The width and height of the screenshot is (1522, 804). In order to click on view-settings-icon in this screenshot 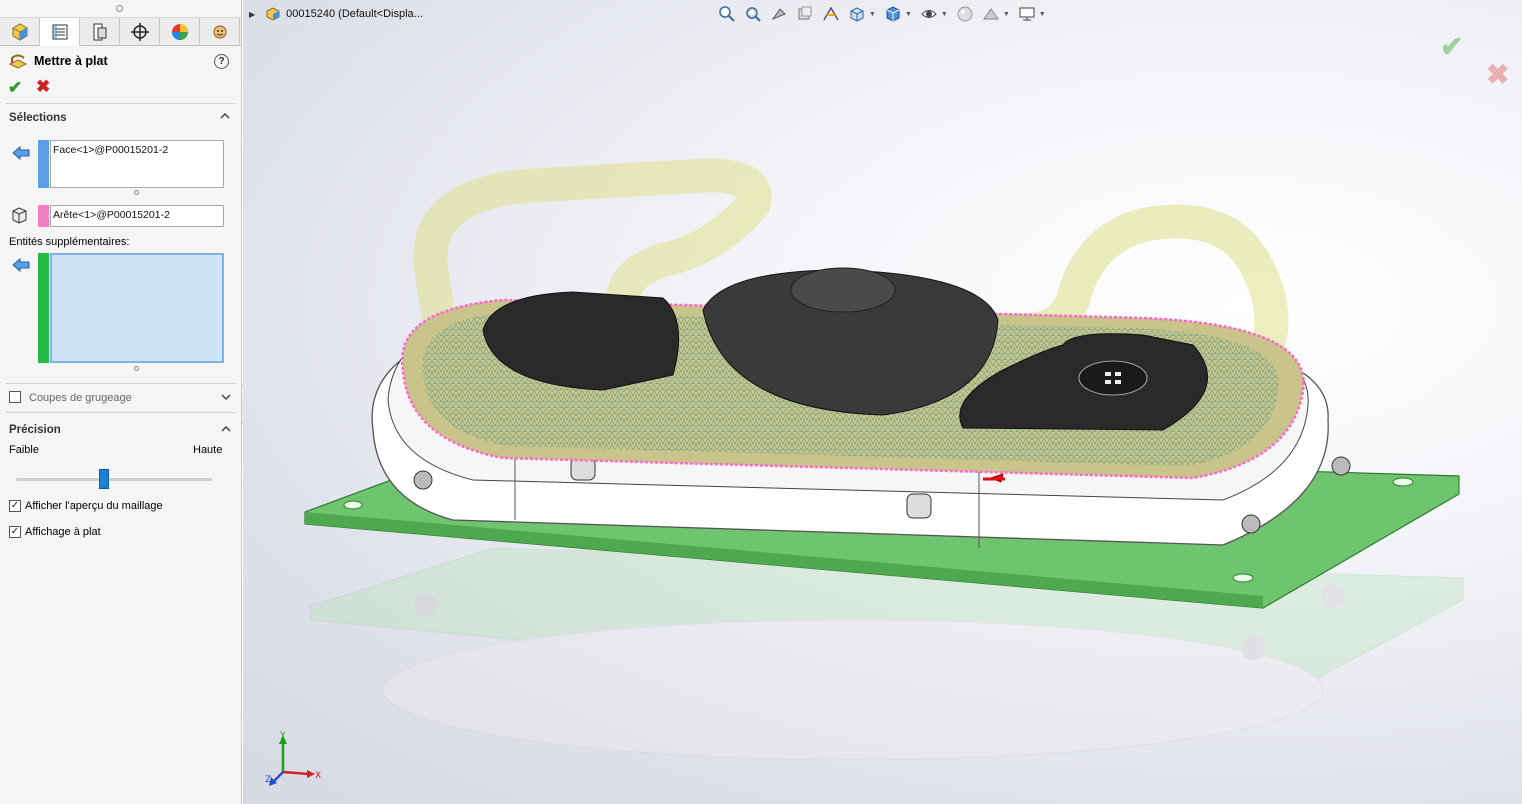, I will do `click(1027, 14)`.